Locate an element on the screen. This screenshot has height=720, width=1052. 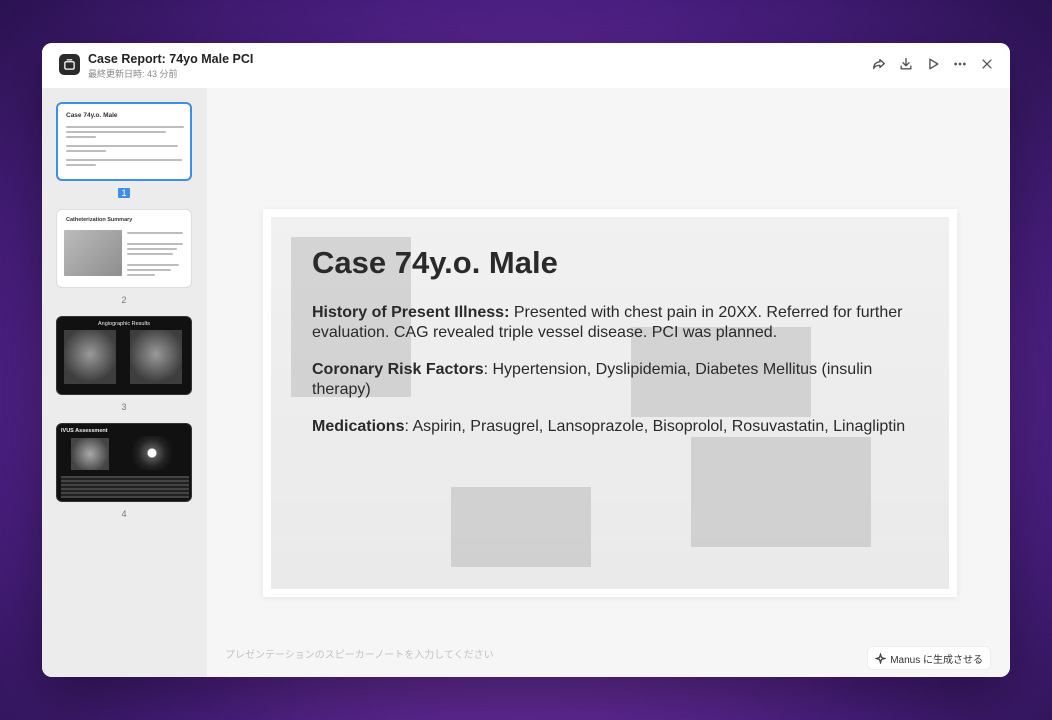
thumbnail-image is located at coordinates (93, 253).